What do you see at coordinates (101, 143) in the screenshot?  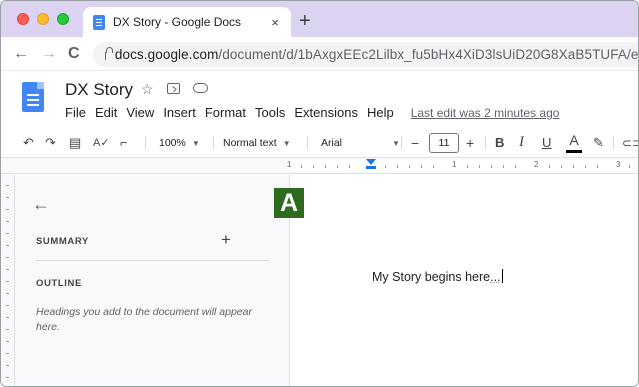 I see `spellcheck-icon: A✓` at bounding box center [101, 143].